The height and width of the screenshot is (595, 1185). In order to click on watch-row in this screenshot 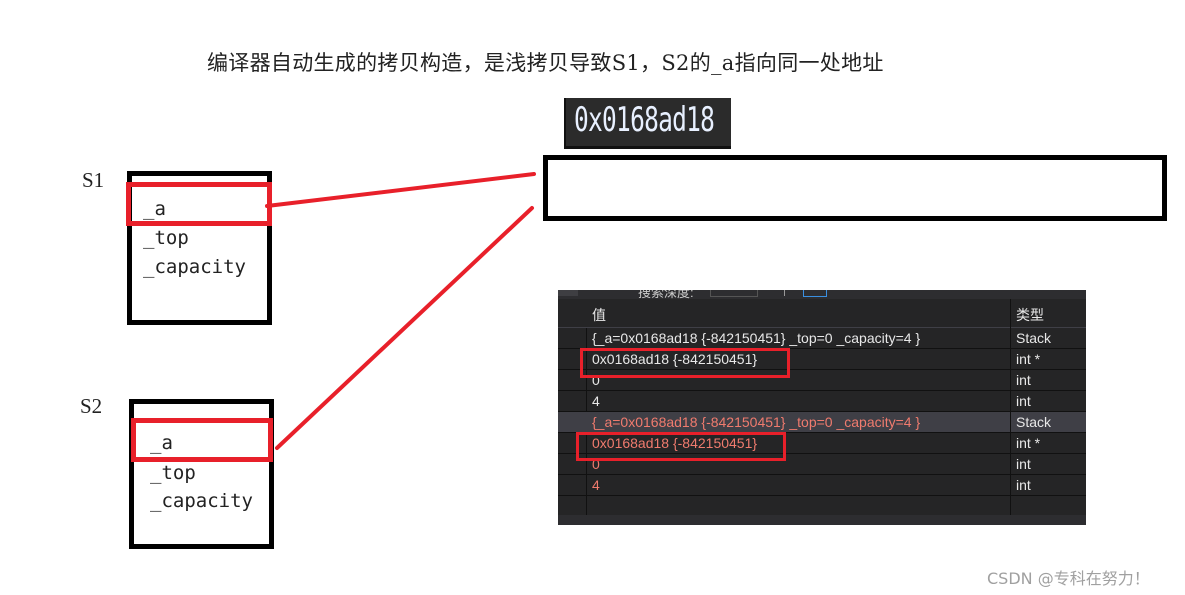, I will do `click(822, 506)`.